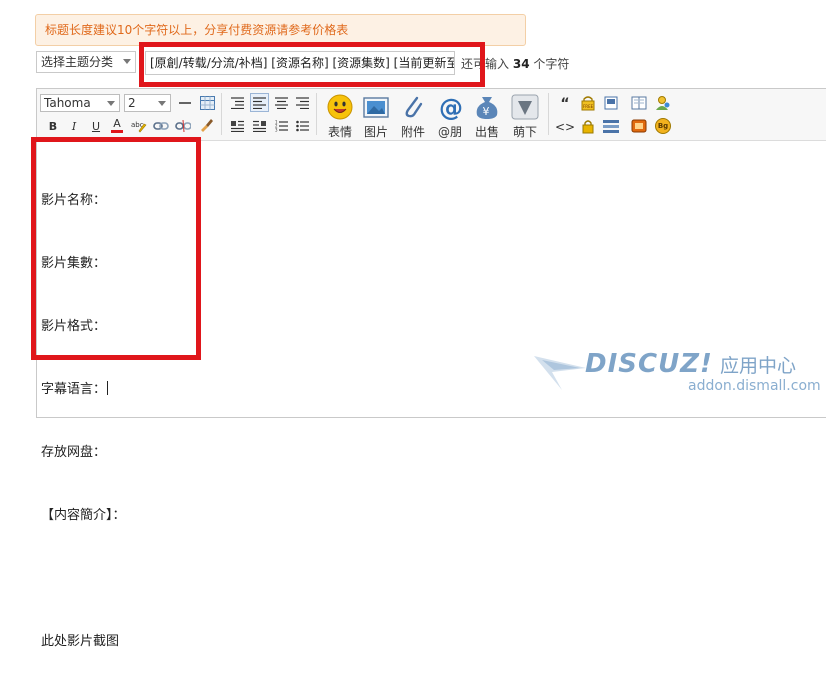 This screenshot has width=826, height=673. I want to click on table-icon, so click(207, 103).